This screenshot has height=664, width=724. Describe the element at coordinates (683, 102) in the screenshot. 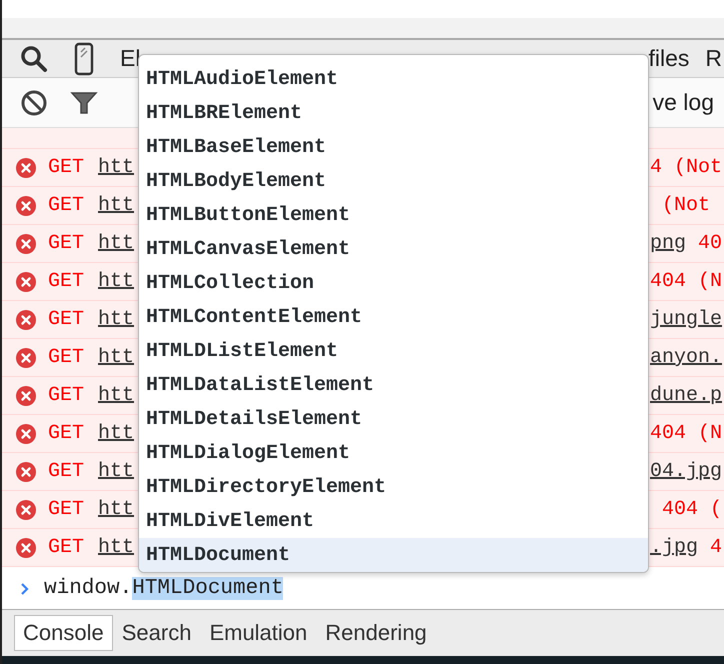

I see `preserve-log-label: ve log` at that location.